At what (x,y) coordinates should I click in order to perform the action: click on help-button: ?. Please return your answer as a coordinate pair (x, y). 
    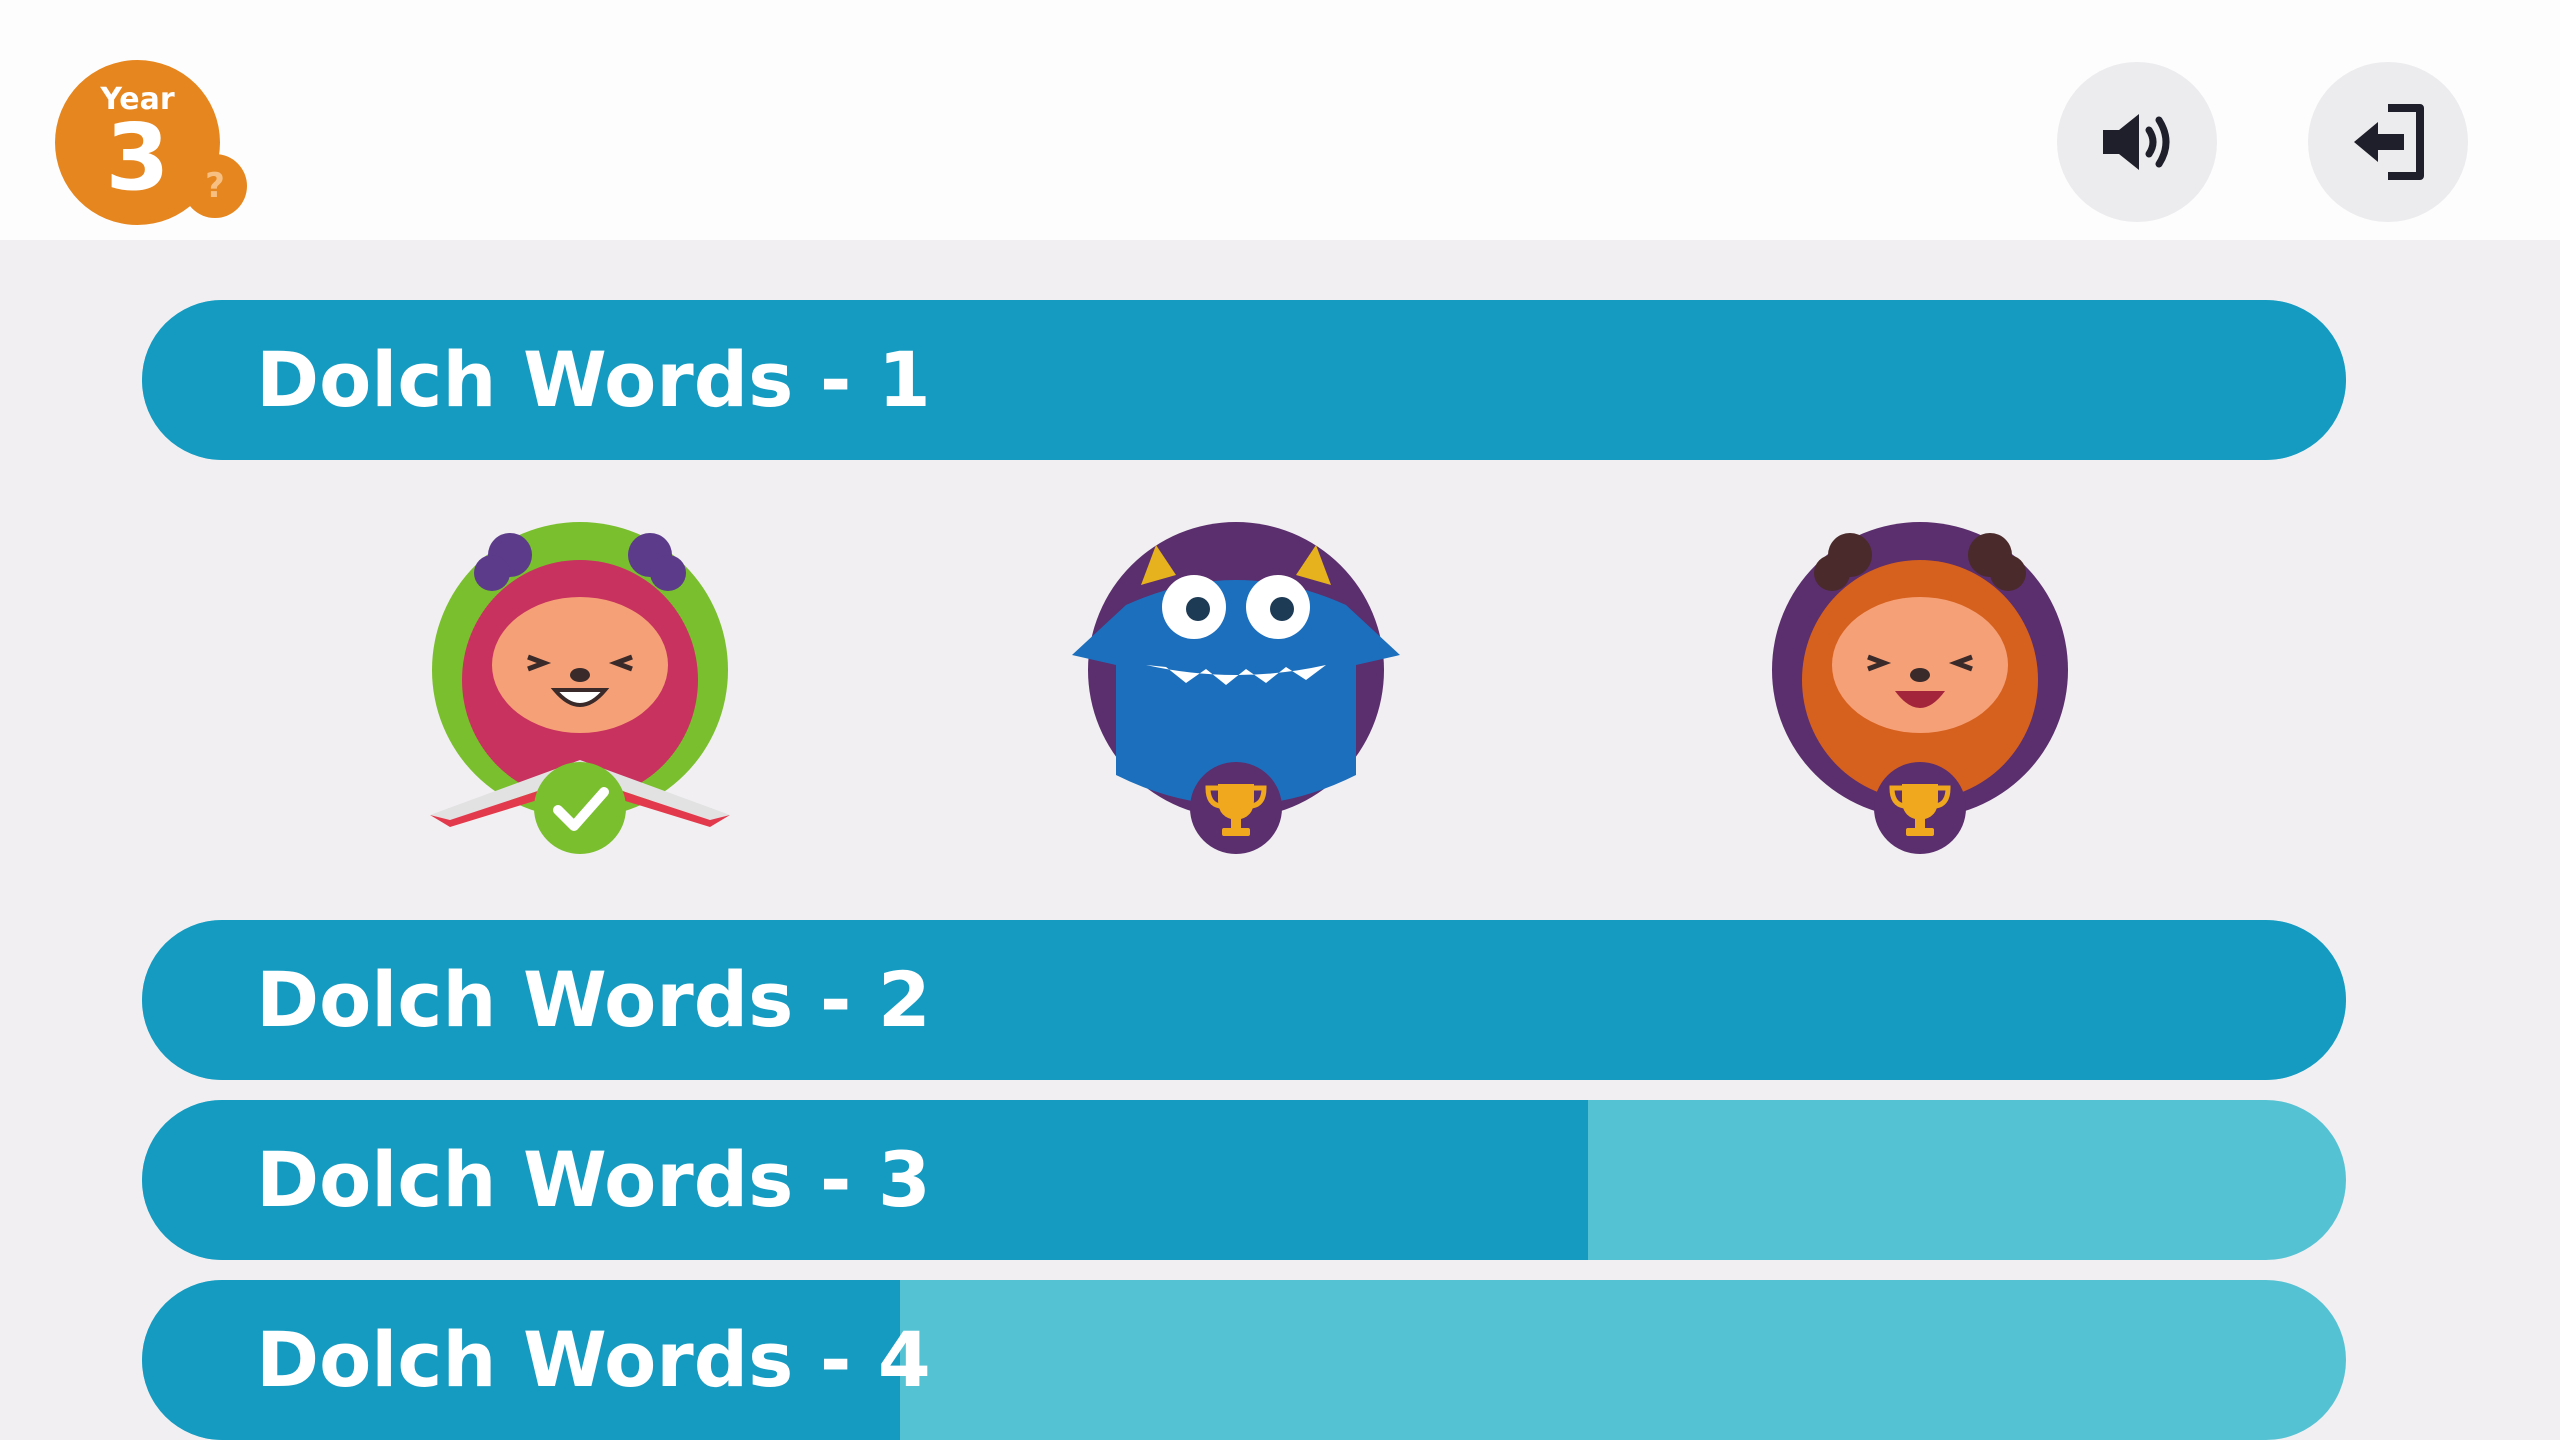
    Looking at the image, I should click on (215, 186).